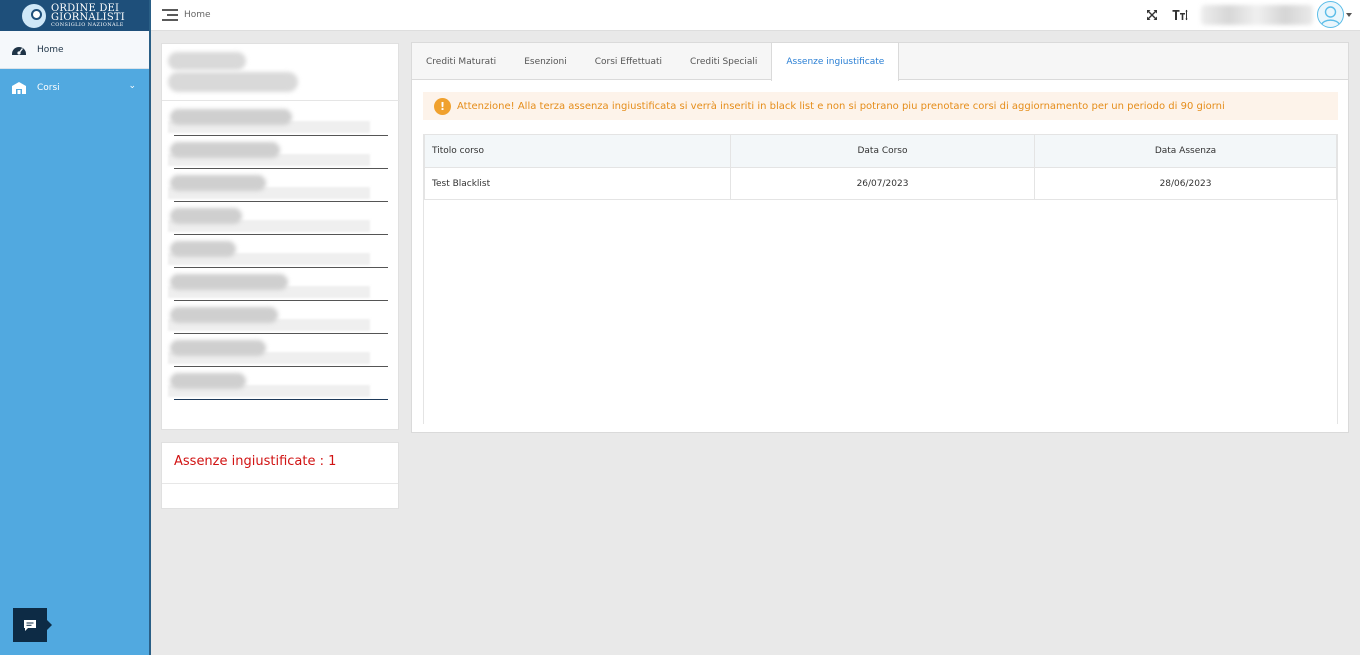  I want to click on profile-name-blurred, so click(207, 61).